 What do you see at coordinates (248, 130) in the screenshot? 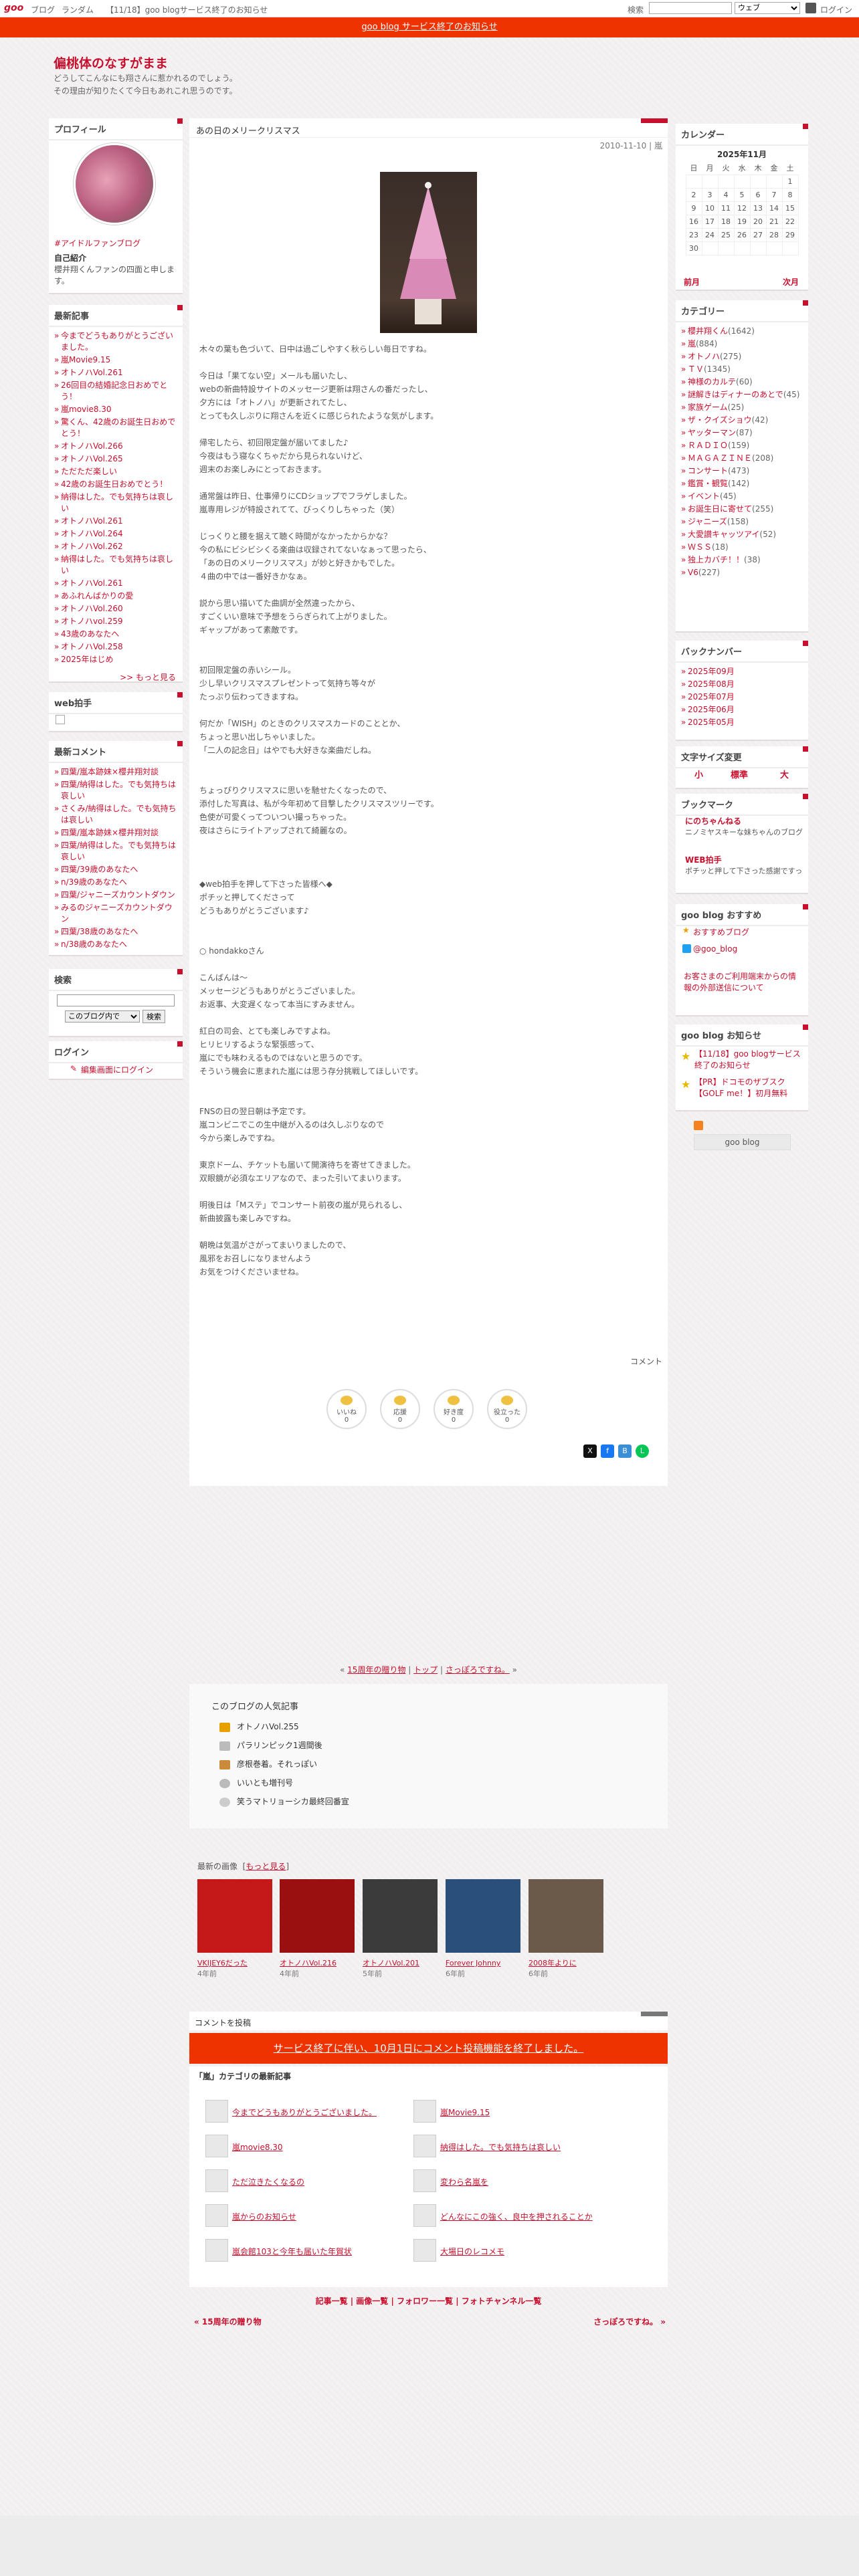
I see `entry-title: あの日のメリークリスマス` at bounding box center [248, 130].